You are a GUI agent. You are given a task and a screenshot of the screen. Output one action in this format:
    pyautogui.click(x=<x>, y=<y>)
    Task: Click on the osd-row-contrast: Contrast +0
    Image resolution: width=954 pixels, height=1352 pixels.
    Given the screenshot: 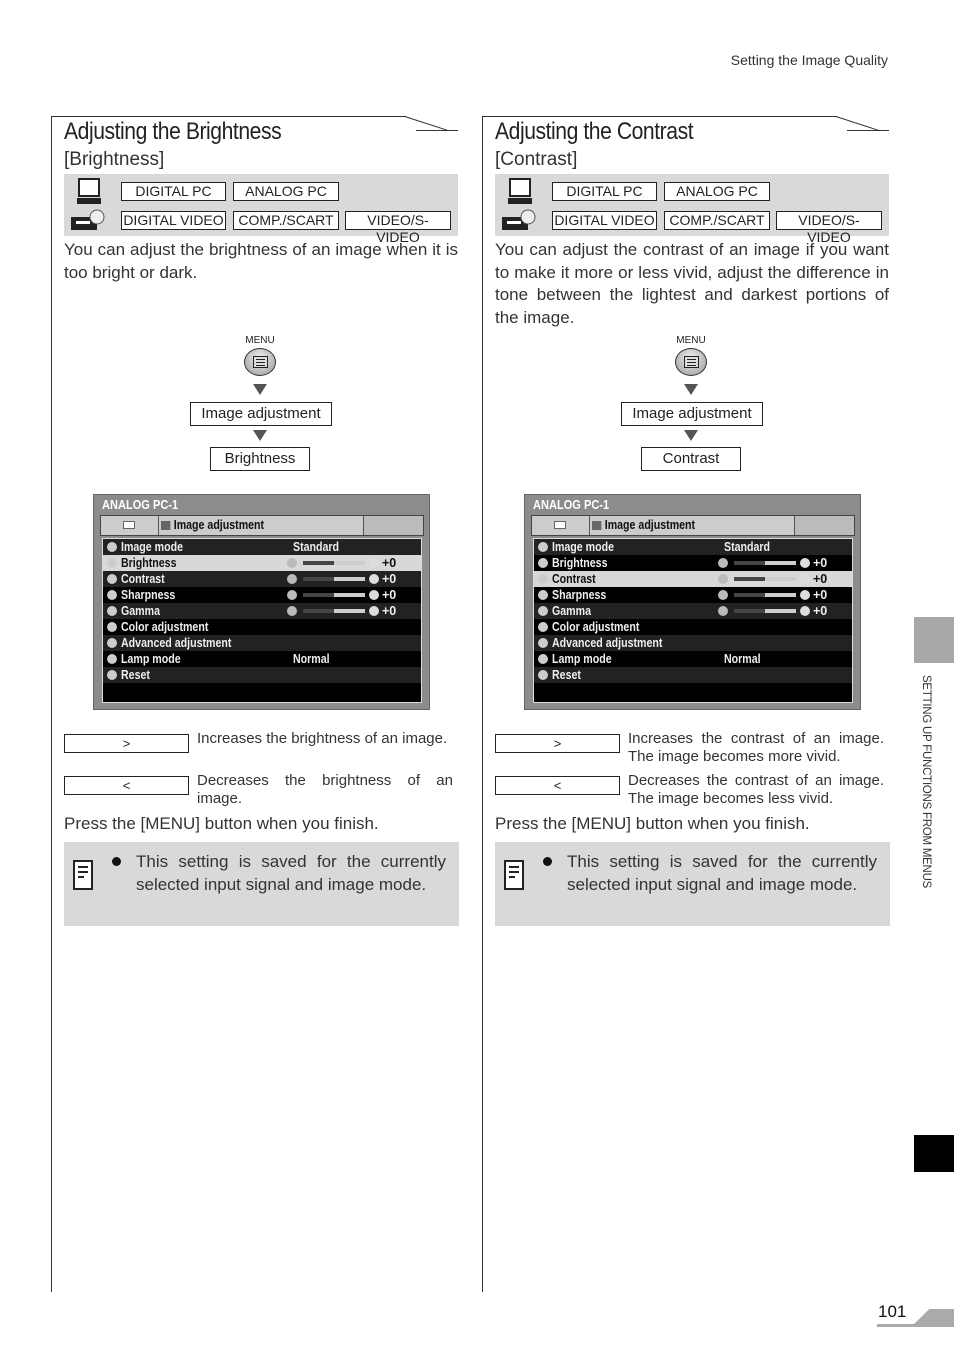 What is the action you would take?
    pyautogui.click(x=262, y=579)
    